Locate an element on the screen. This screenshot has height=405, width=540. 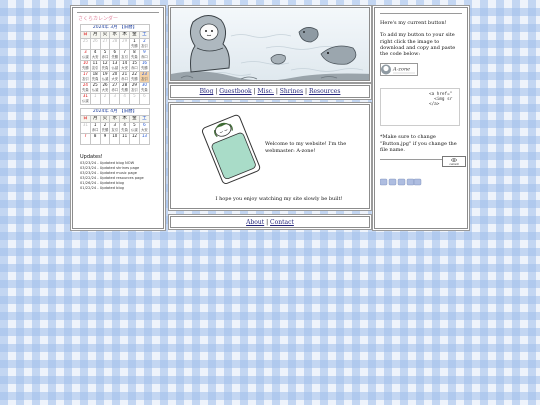
calendar-day-cell: 31 仏滅 is located at coordinates (85, 99).